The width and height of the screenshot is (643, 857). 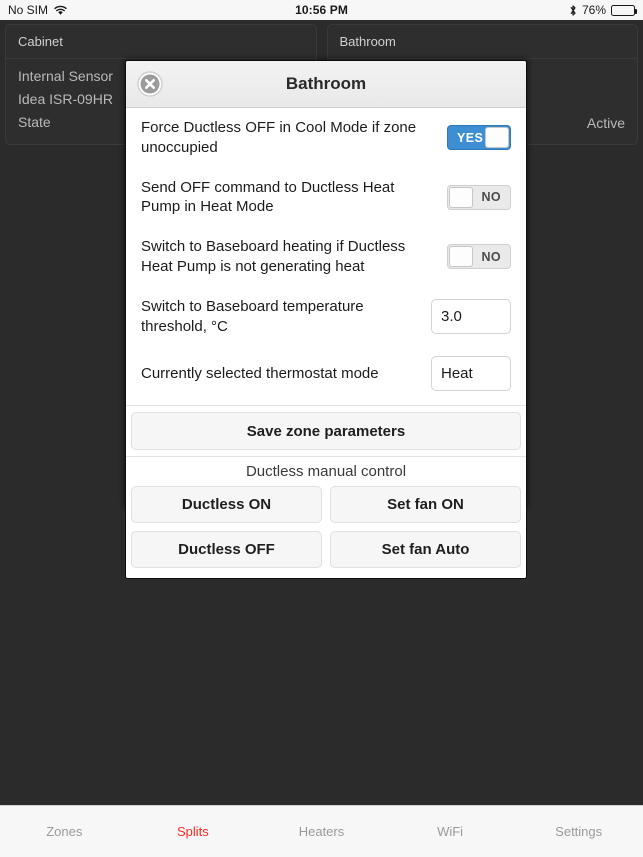 I want to click on toggle-switch-to-baseboard: NO, so click(x=479, y=257).